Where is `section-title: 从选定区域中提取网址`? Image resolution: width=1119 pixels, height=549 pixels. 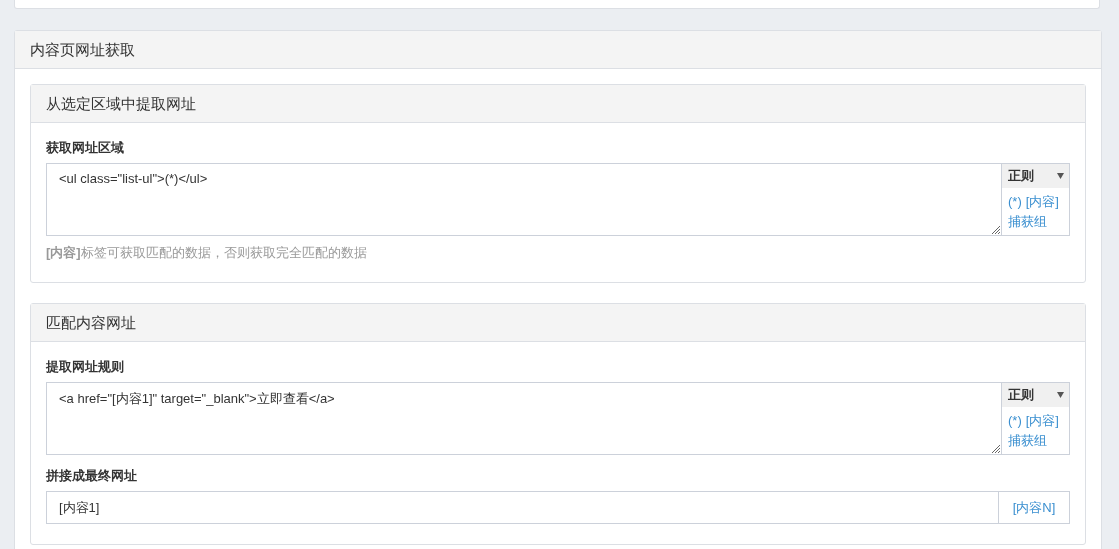 section-title: 从选定区域中提取网址 is located at coordinates (558, 104).